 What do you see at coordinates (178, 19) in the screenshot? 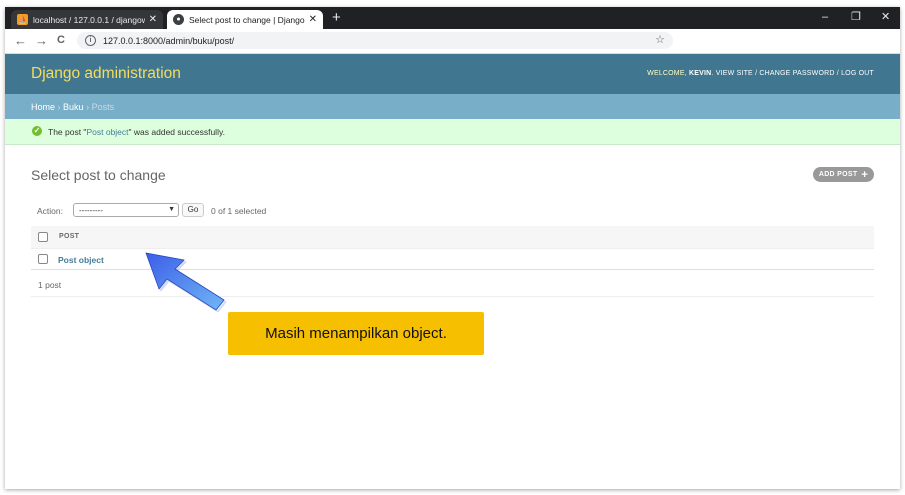
I see `globe-icon: ●` at bounding box center [178, 19].